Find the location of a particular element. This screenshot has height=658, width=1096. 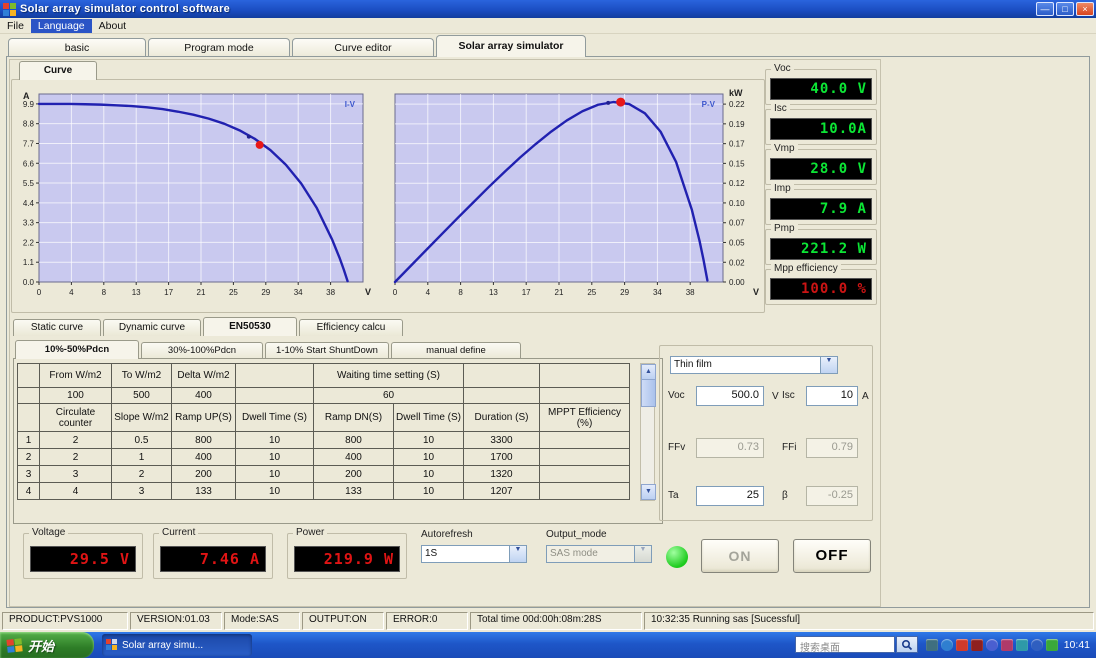

start-button: 开始 is located at coordinates (47, 645).